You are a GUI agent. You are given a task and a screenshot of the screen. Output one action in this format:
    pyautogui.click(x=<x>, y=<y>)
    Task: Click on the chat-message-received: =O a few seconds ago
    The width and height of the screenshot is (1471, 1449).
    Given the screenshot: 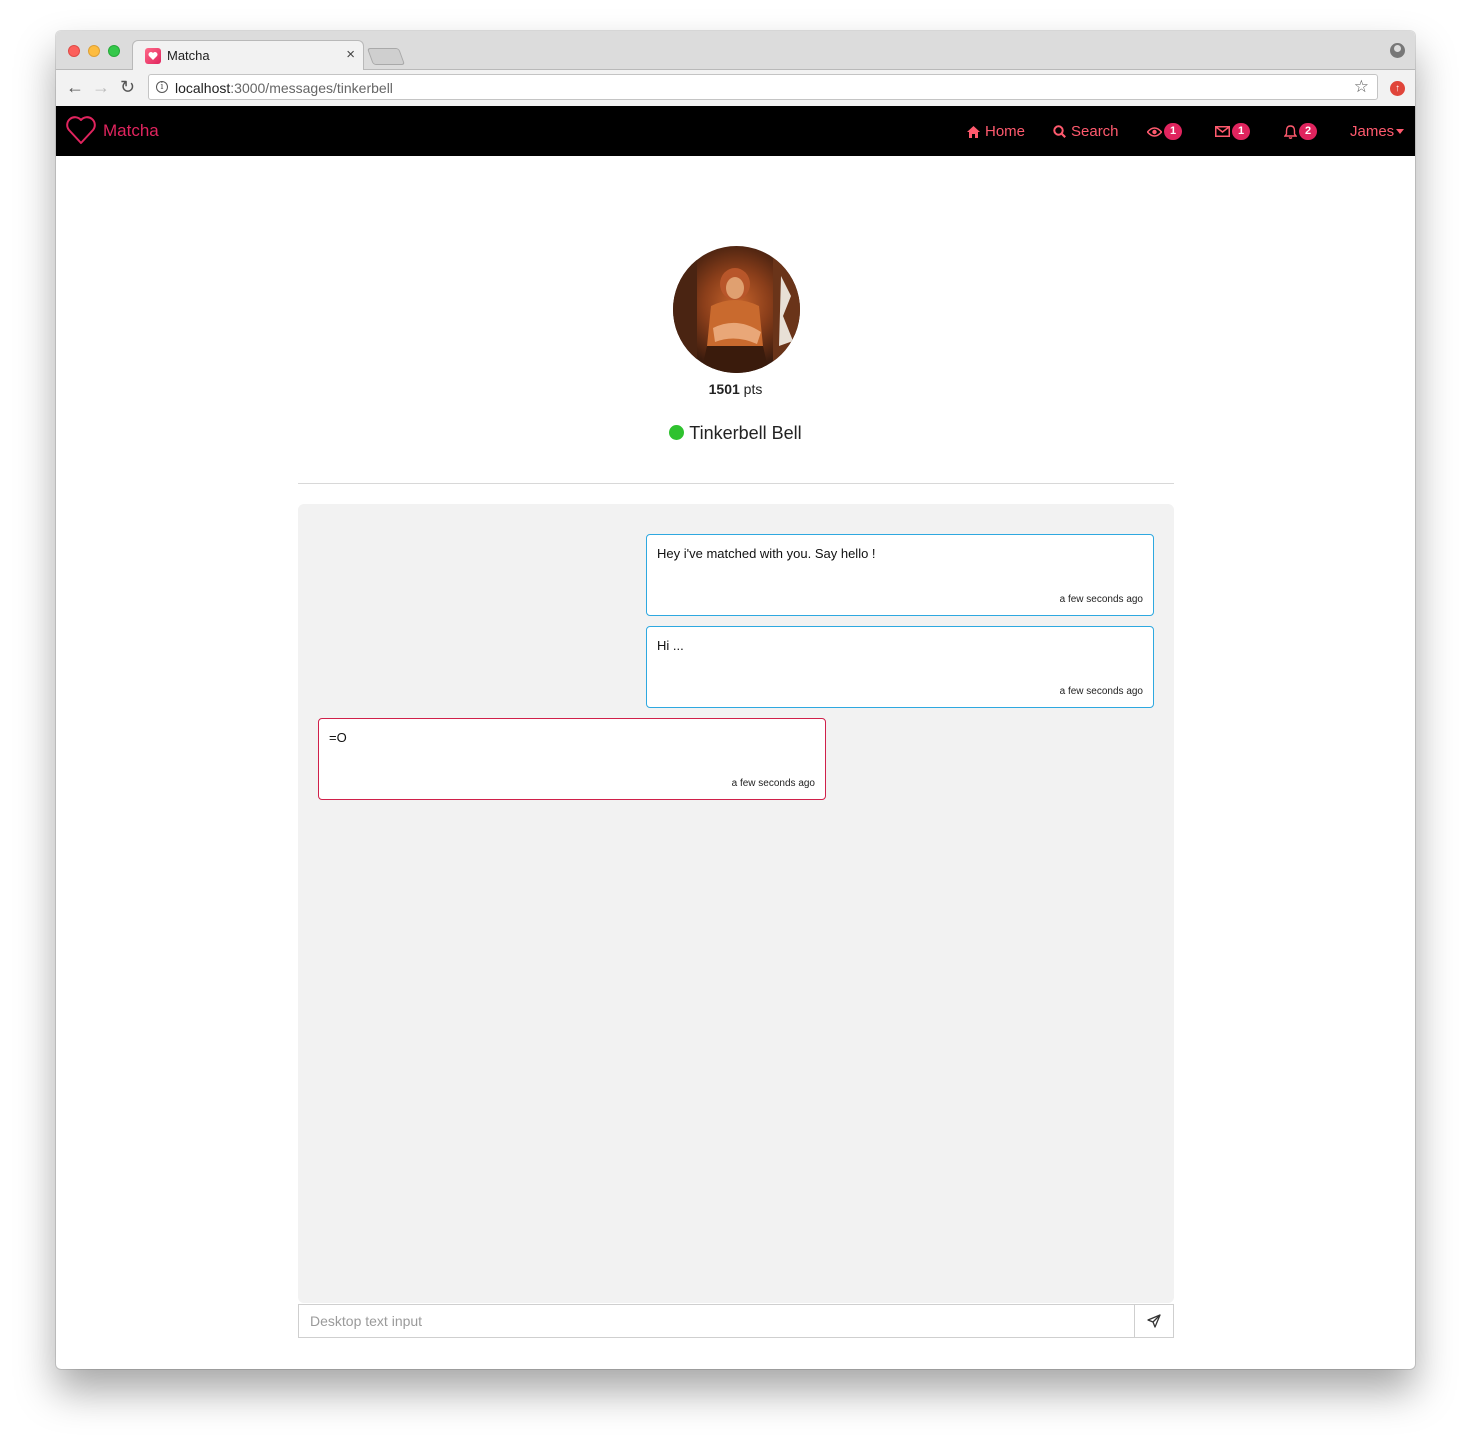 What is the action you would take?
    pyautogui.click(x=572, y=759)
    